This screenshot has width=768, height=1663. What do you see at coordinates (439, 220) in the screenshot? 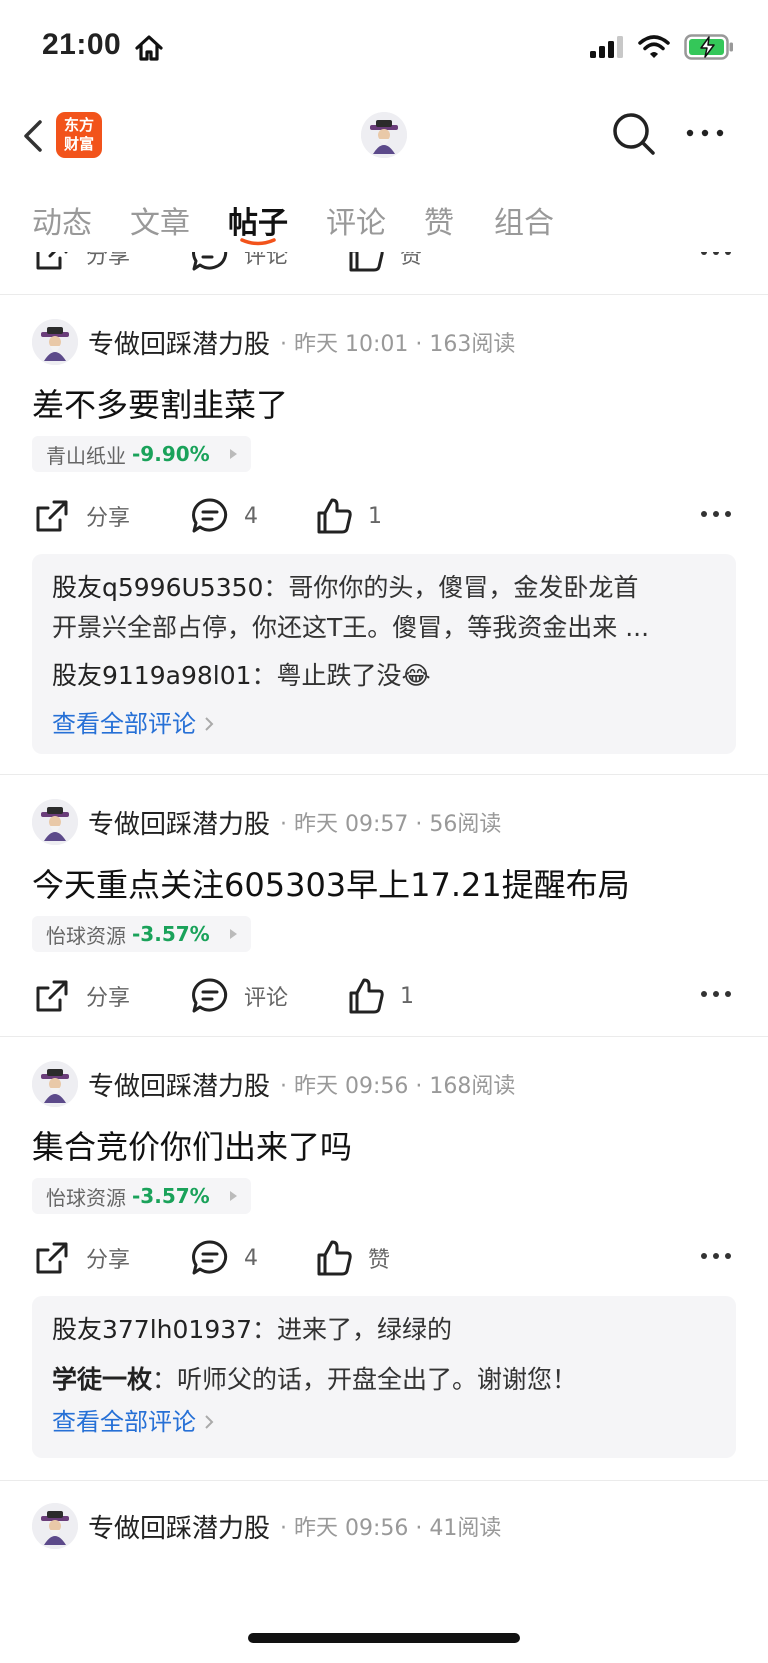
I see `tab-likes: 赞` at bounding box center [439, 220].